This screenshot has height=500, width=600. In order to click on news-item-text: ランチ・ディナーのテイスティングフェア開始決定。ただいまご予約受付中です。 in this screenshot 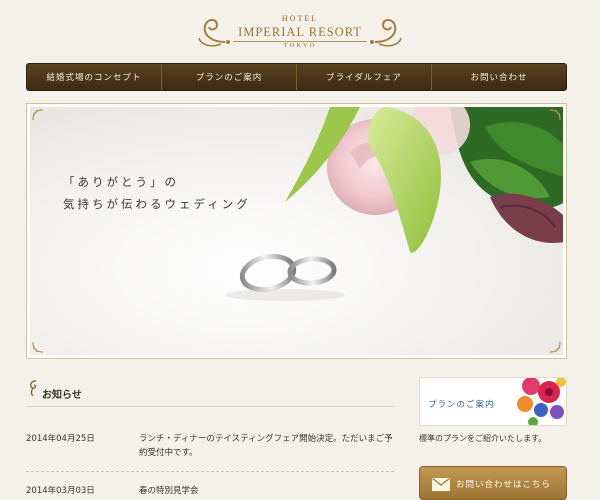, I will do `click(266, 446)`.